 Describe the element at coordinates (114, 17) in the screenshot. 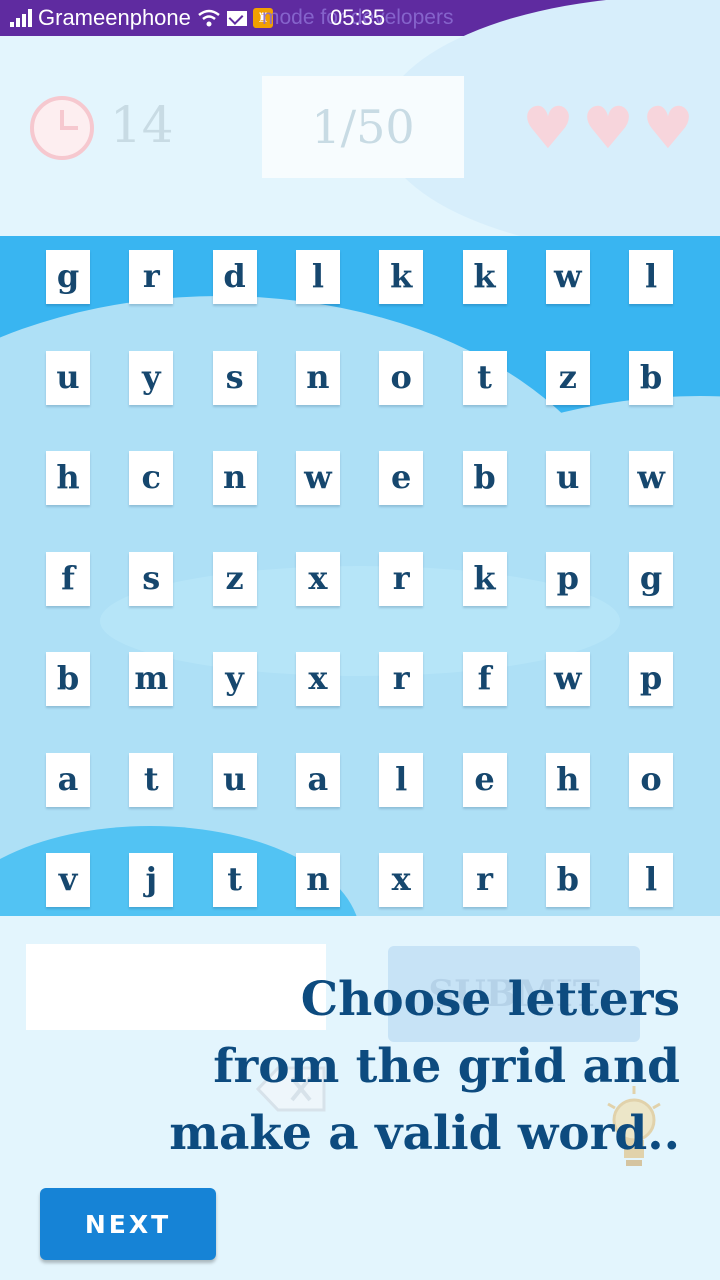

I see `carrier-name: Grameenphone` at that location.